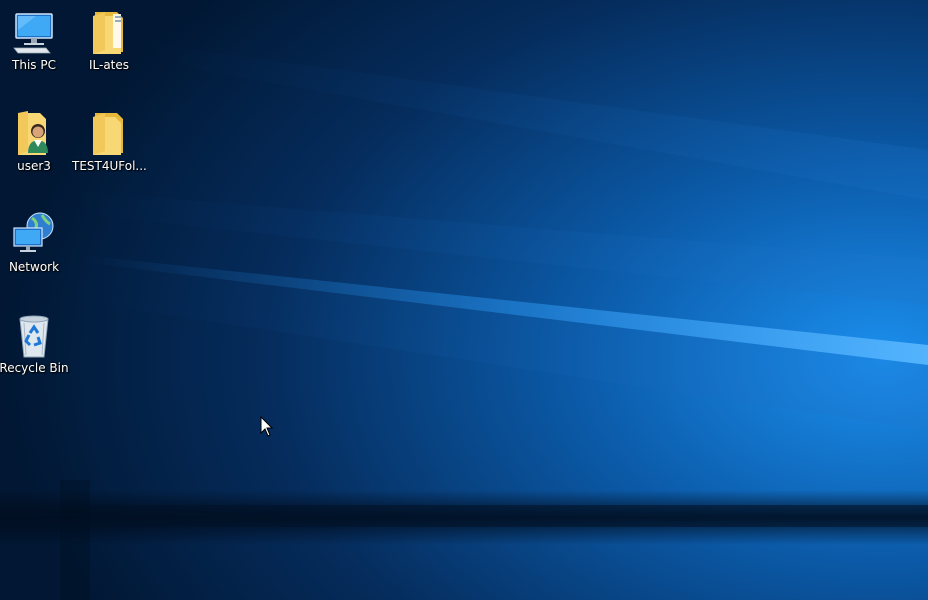 The width and height of the screenshot is (928, 600). Describe the element at coordinates (267, 426) in the screenshot. I see `mouse-cursor-icon` at that location.